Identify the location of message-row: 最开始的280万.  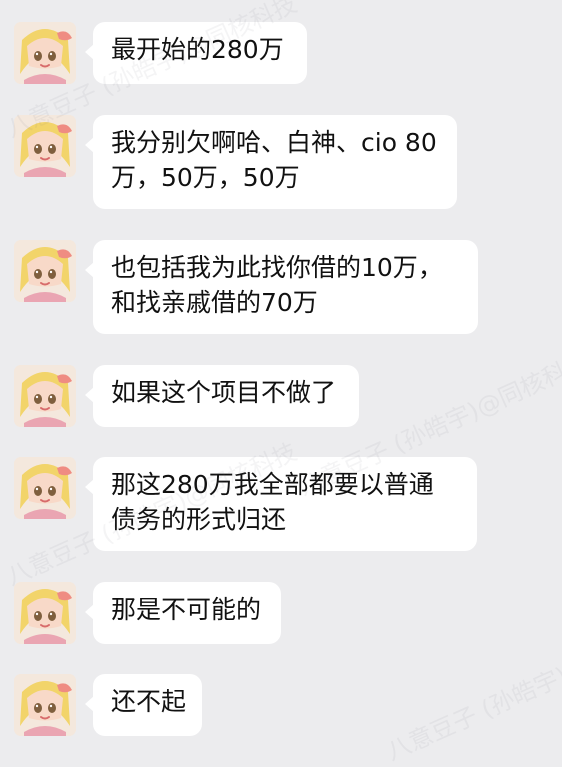
(281, 53).